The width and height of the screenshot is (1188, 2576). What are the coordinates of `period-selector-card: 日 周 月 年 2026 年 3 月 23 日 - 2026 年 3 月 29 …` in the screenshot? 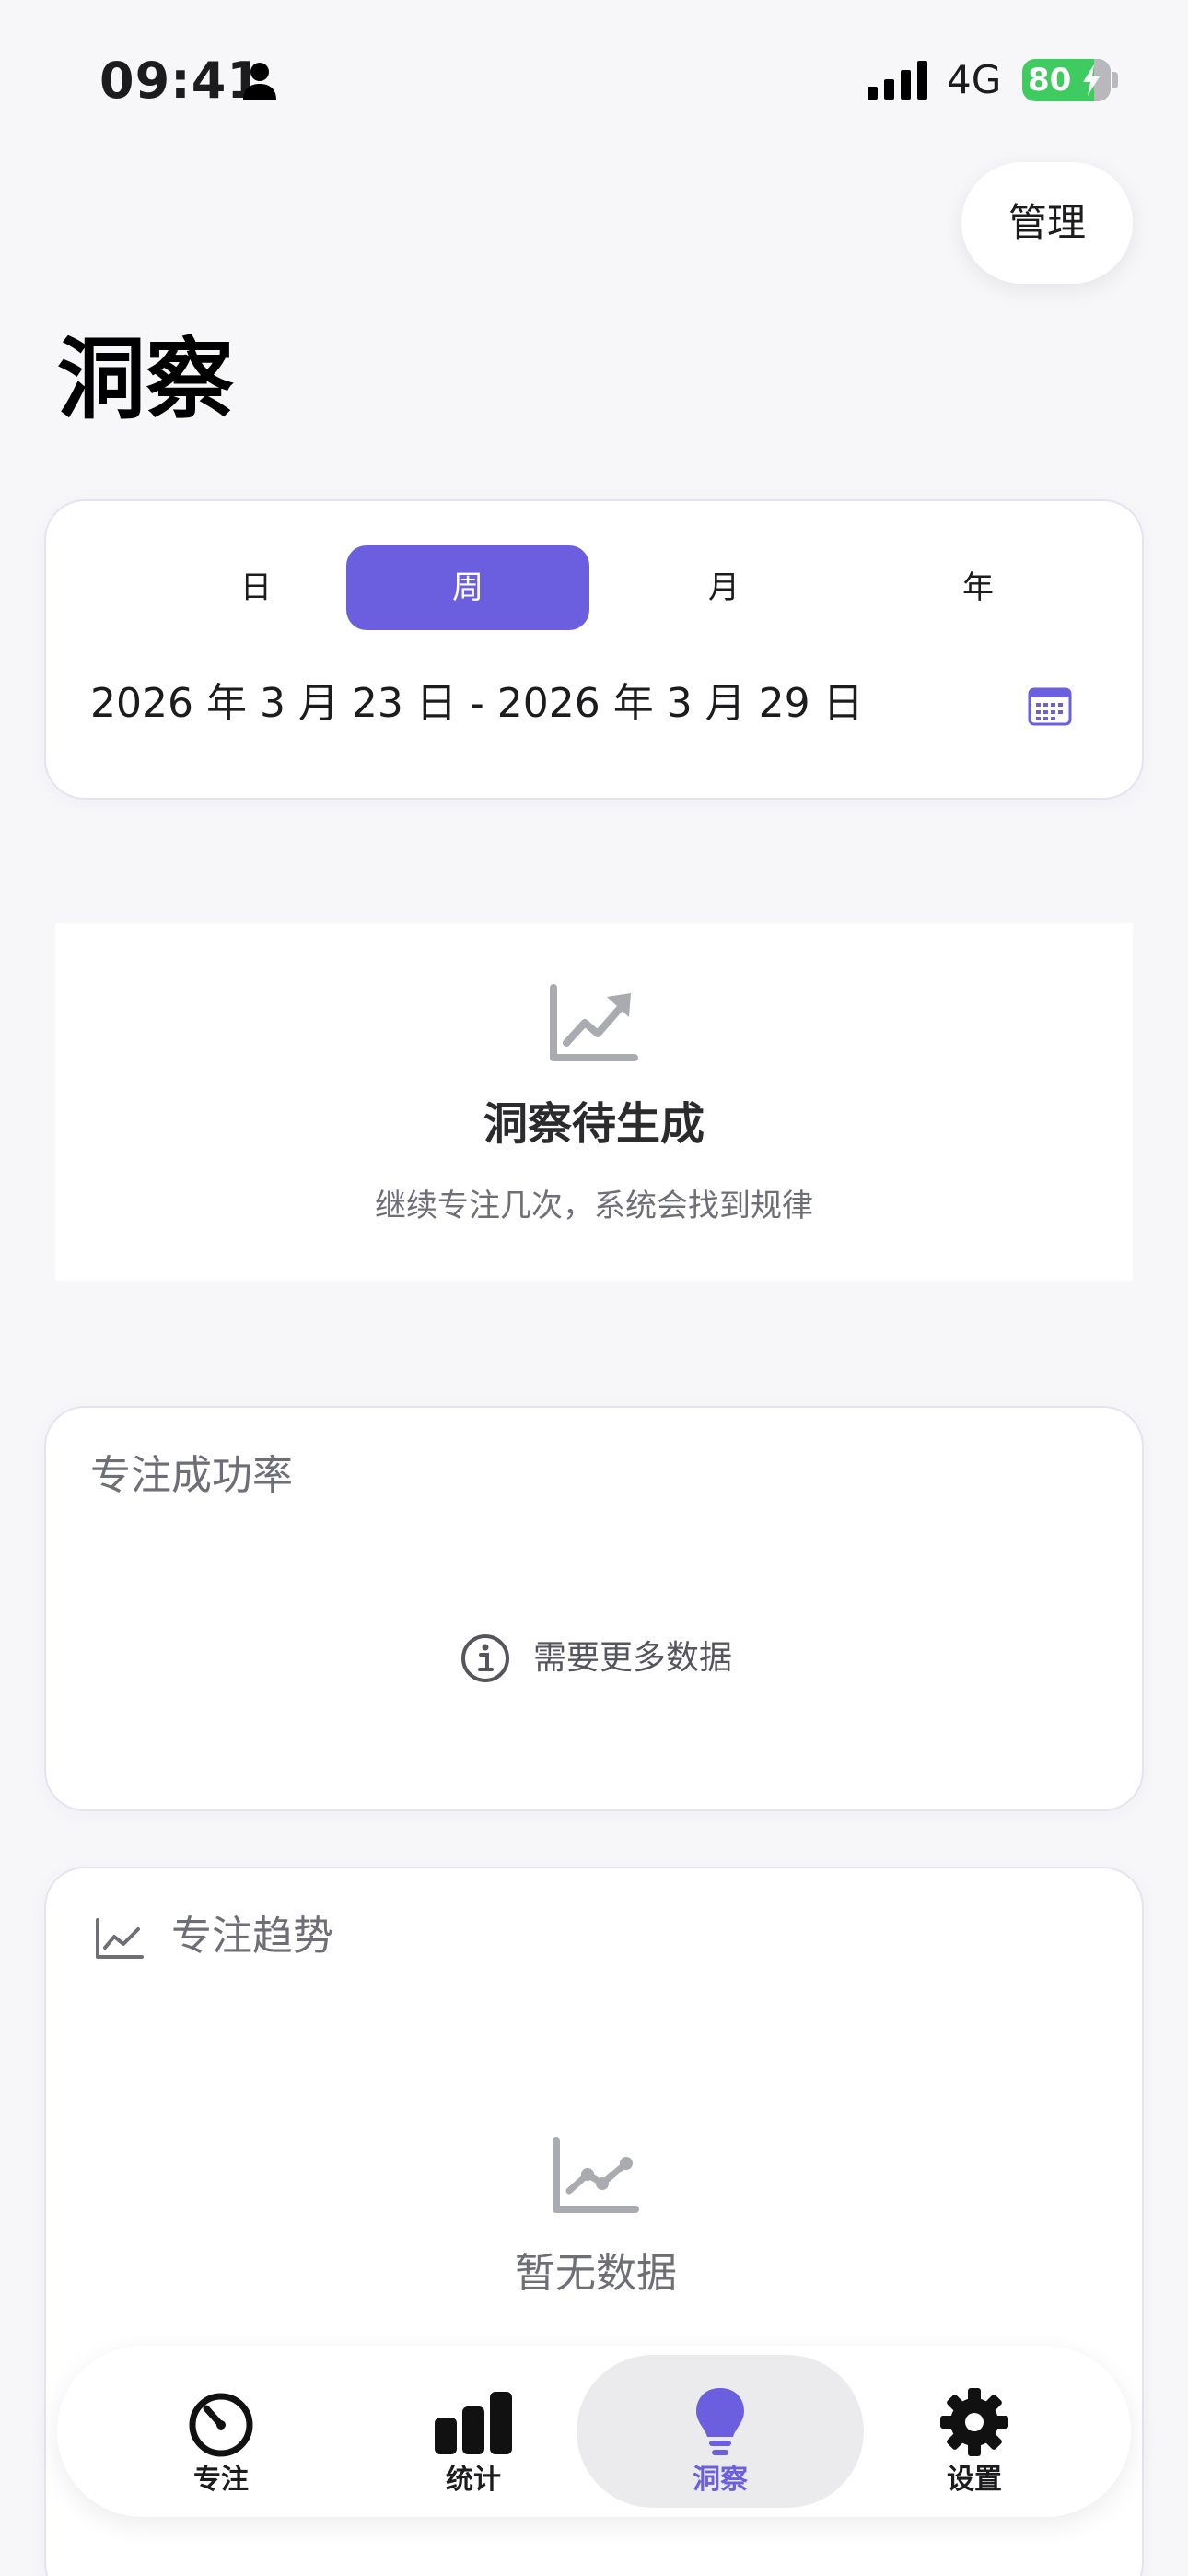 It's located at (594, 649).